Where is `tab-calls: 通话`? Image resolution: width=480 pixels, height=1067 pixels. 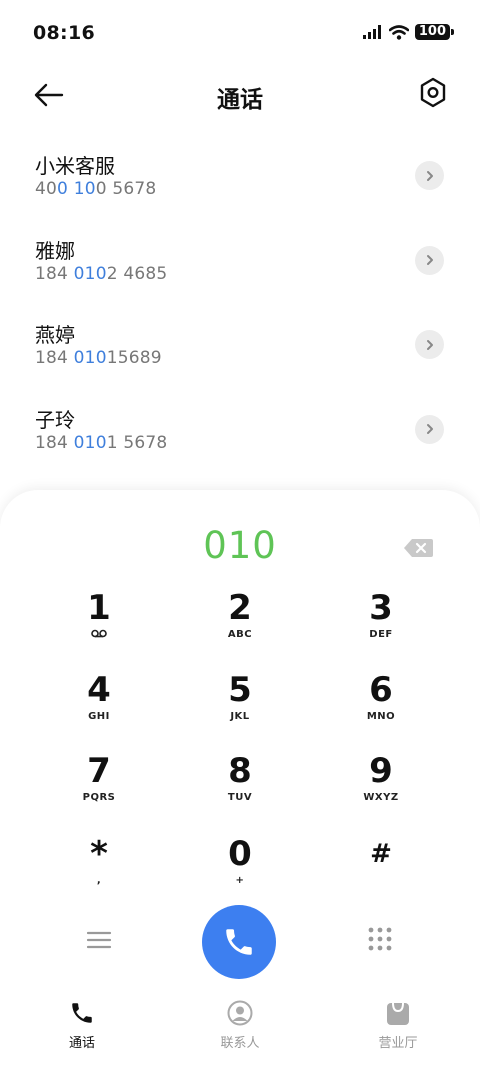 tab-calls: 通话 is located at coordinates (82, 1025).